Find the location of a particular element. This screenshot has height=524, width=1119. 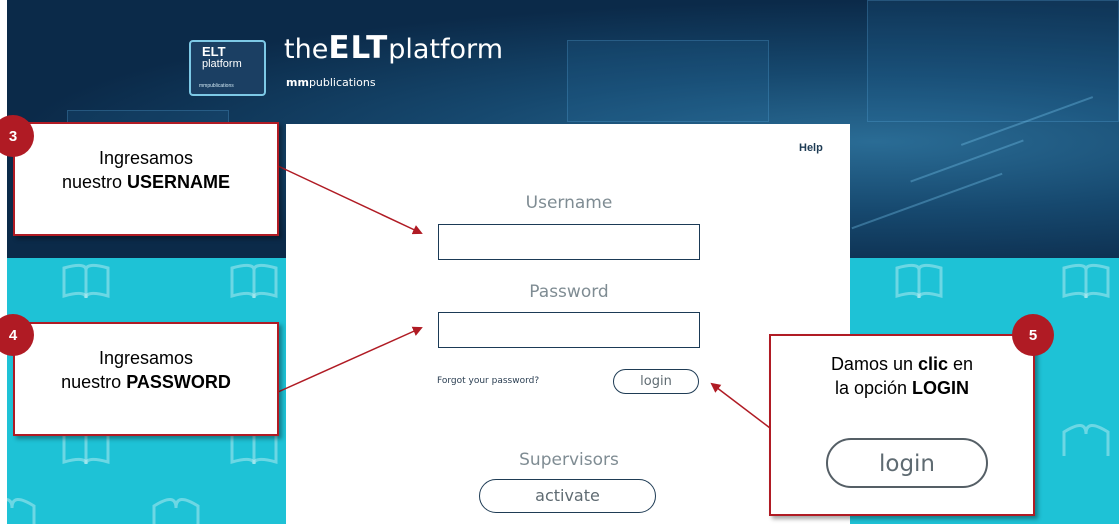

callout-3-line1: Ingresamos is located at coordinates (146, 158).